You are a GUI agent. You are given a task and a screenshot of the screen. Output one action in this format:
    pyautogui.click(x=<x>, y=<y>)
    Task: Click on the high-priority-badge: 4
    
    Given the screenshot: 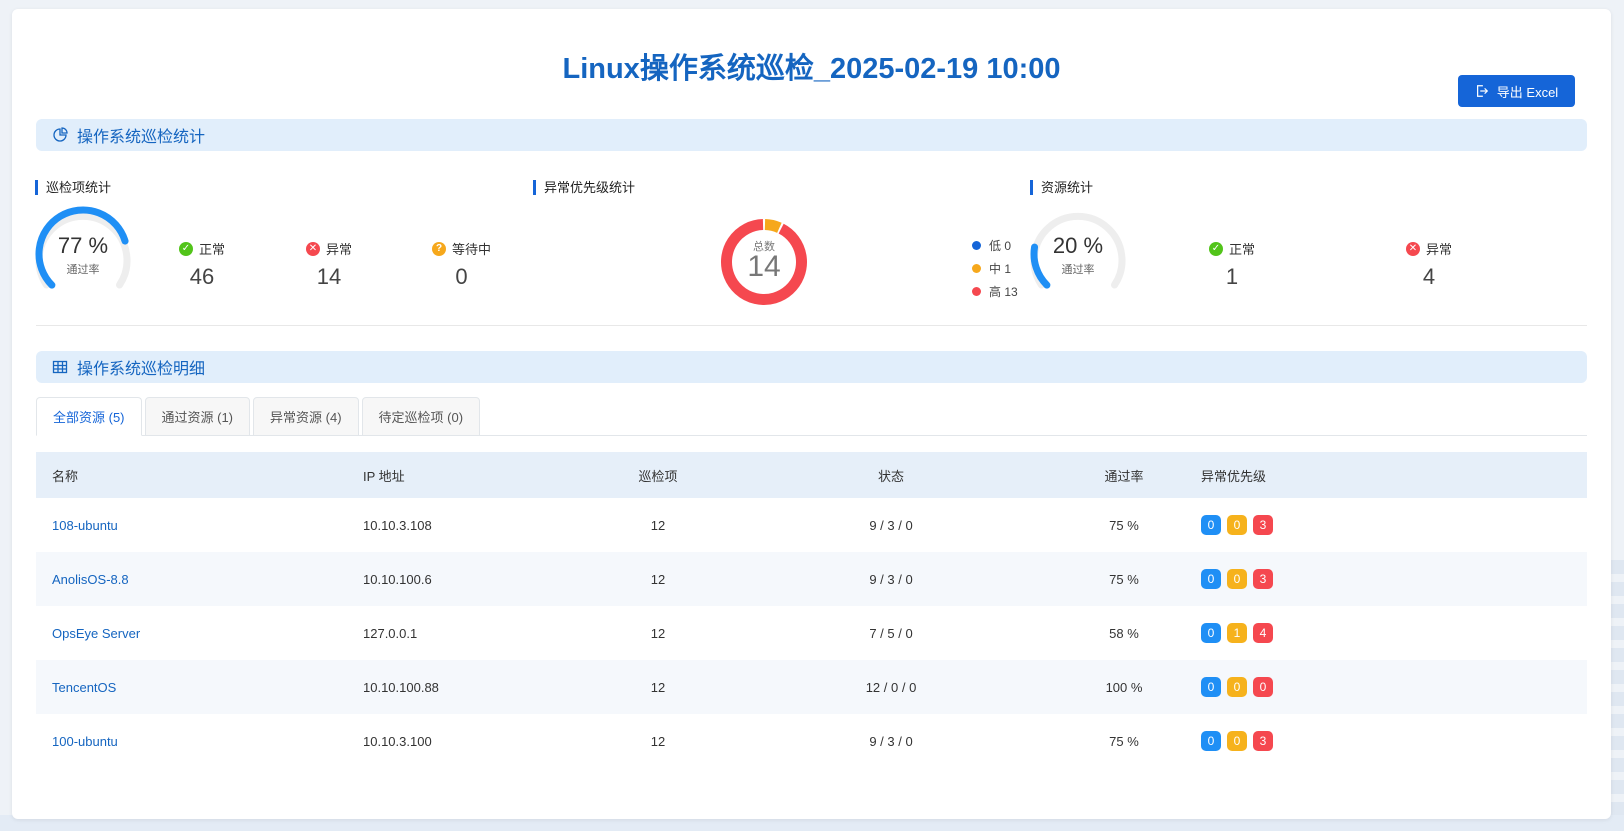 What is the action you would take?
    pyautogui.click(x=1263, y=633)
    